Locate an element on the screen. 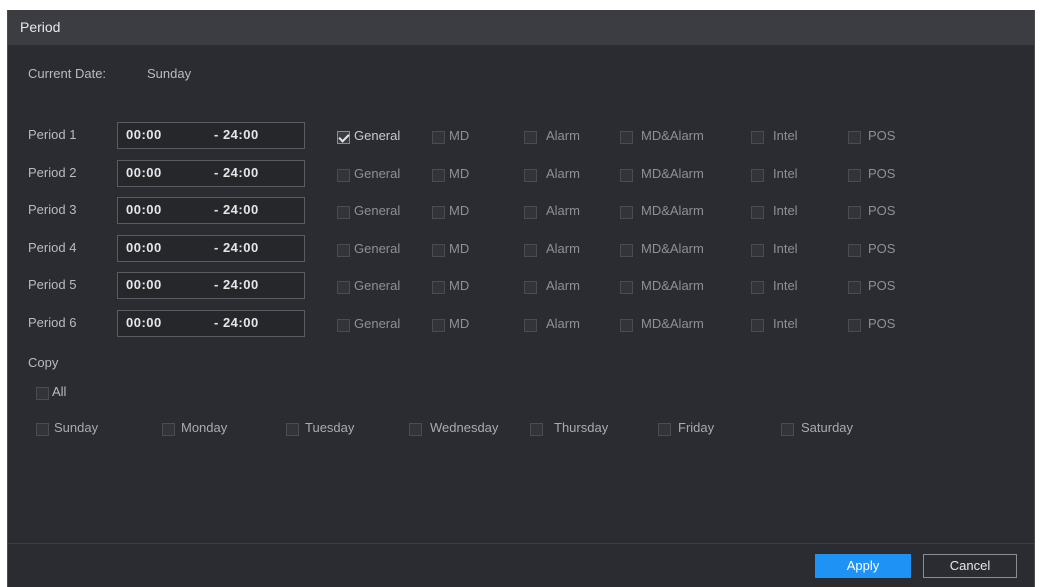 This screenshot has width=1040, height=587. copy-monday-checkbox is located at coordinates (168, 429).